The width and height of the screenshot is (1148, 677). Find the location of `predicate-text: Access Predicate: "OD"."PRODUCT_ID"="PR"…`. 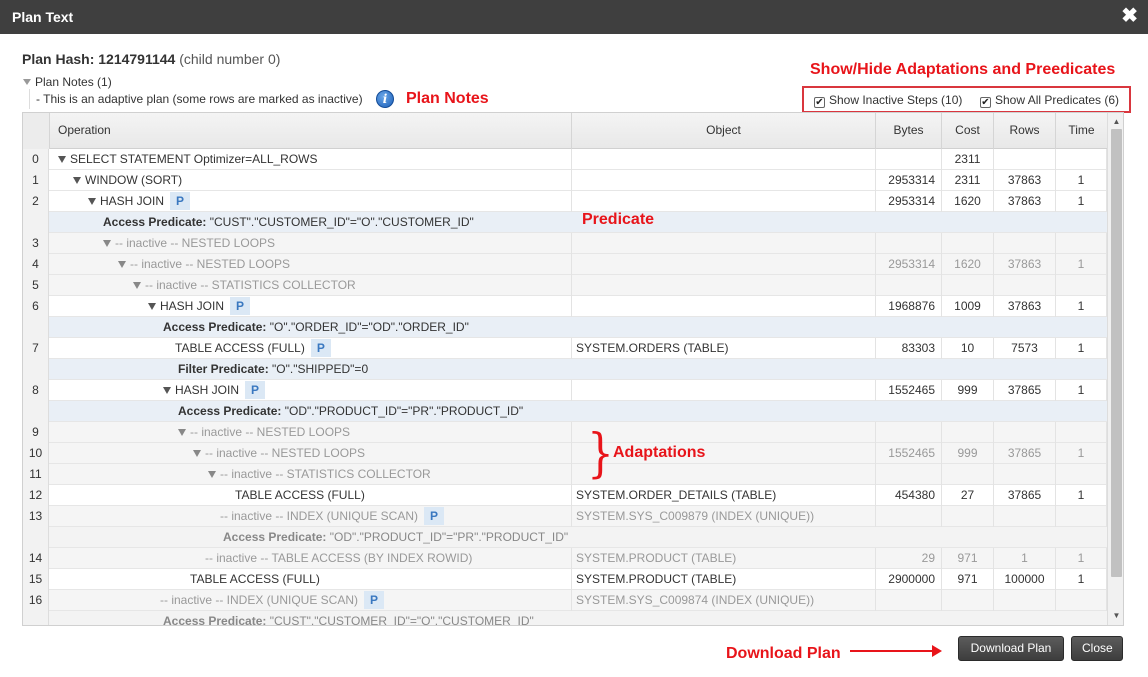

predicate-text: Access Predicate: "OD"."PRODUCT_ID"="PR"… is located at coordinates (395, 537).